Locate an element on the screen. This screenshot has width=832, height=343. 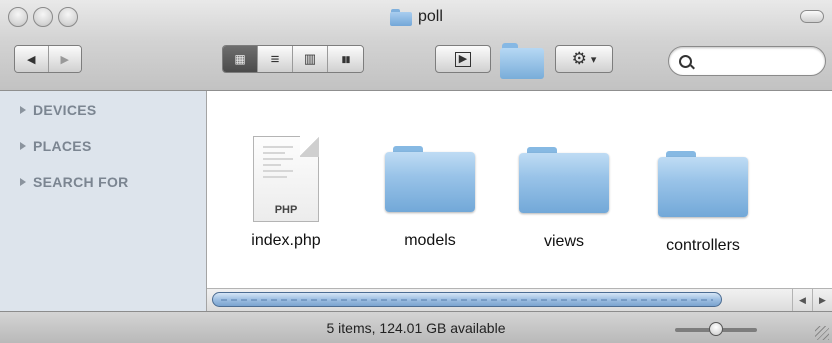
chevron-down-icon: ▾ is located at coordinates (593, 59).